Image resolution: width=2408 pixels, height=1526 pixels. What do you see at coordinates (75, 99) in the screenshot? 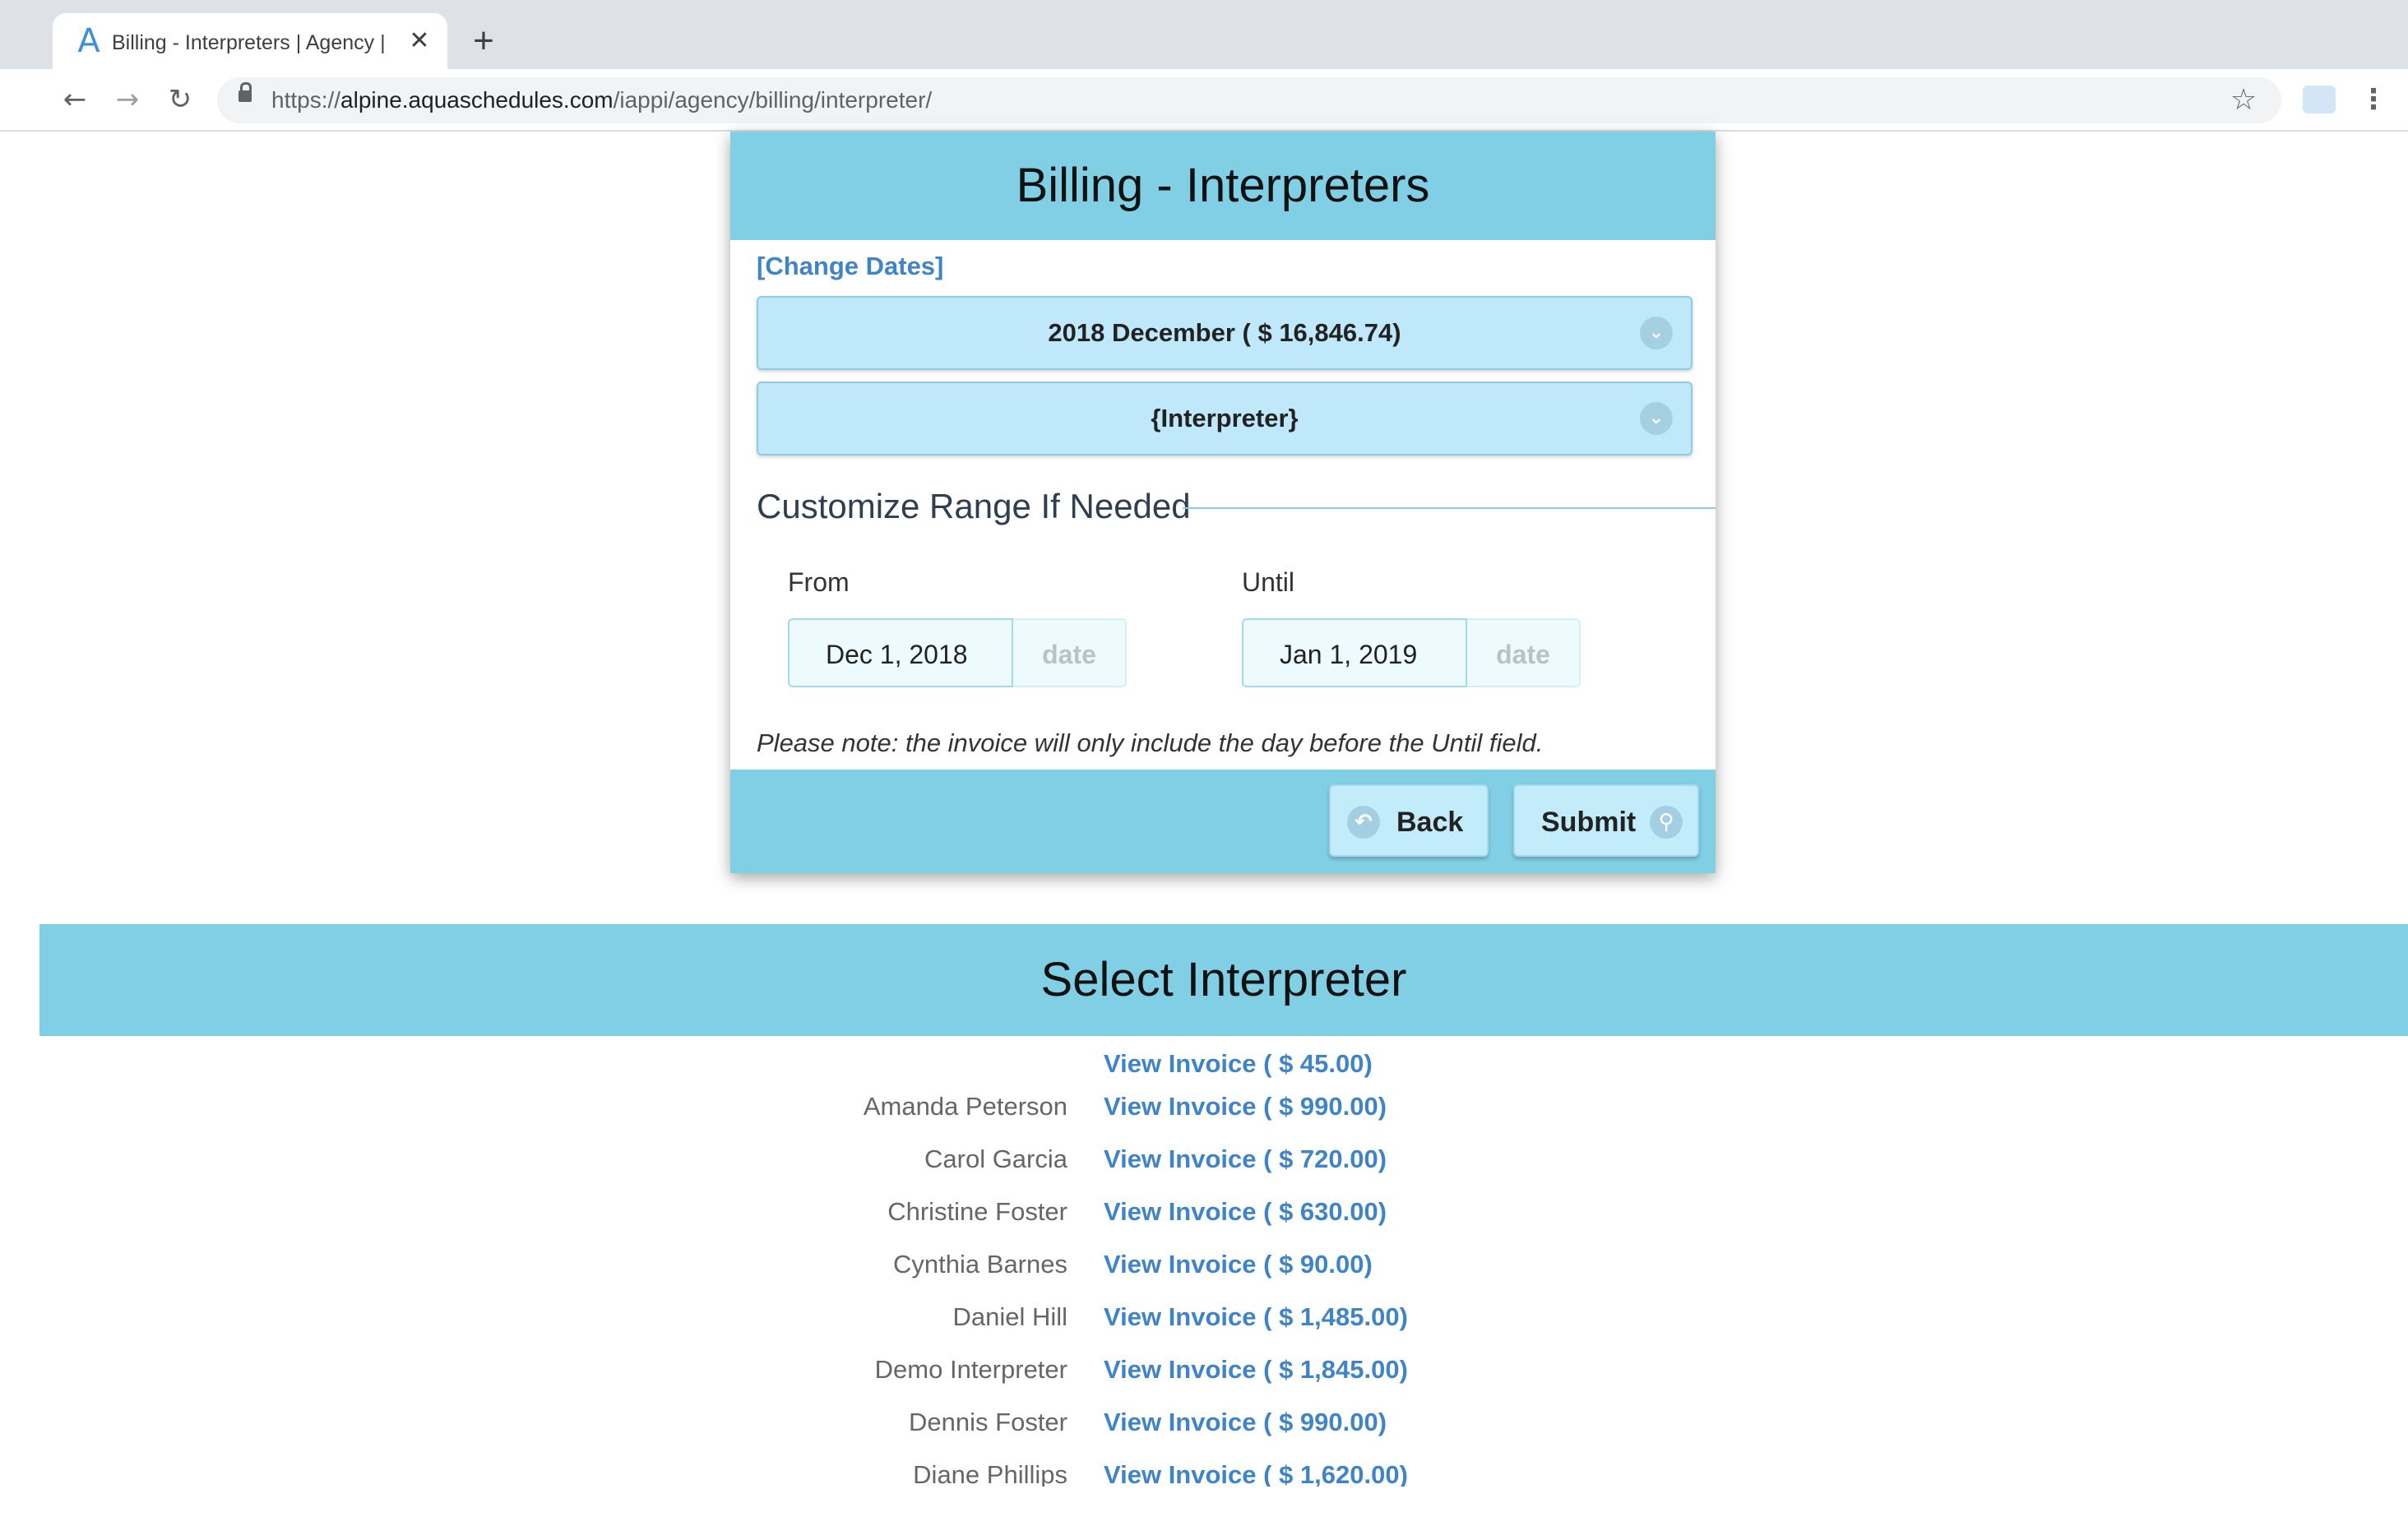
I see `back-arrow-icon: ←` at bounding box center [75, 99].